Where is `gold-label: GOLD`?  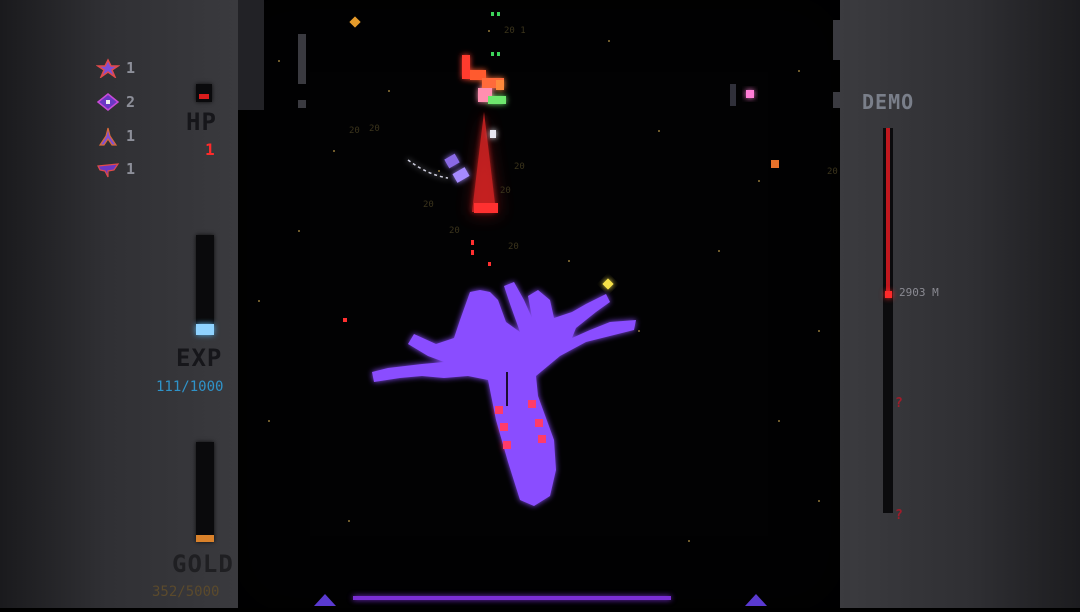
gold-label: GOLD is located at coordinates (203, 564).